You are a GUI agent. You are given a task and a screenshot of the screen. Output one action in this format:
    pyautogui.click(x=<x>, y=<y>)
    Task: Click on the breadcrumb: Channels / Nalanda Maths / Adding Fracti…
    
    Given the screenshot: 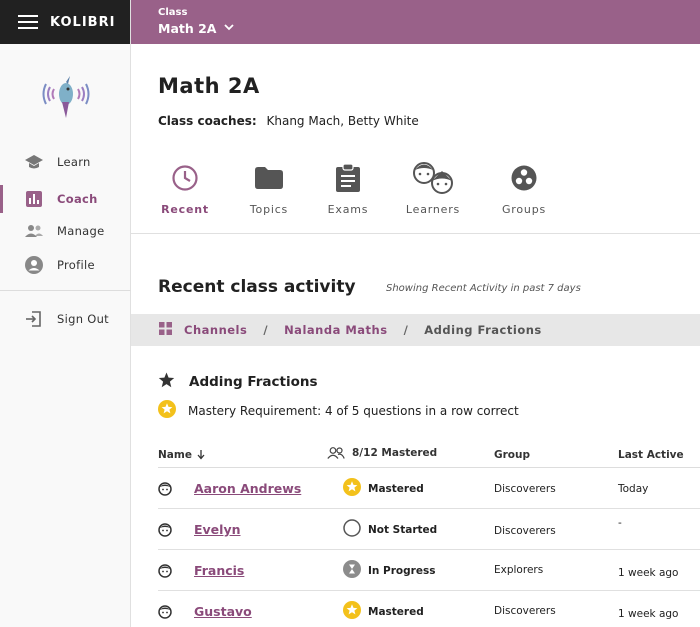 What is the action you would take?
    pyautogui.click(x=415, y=330)
    